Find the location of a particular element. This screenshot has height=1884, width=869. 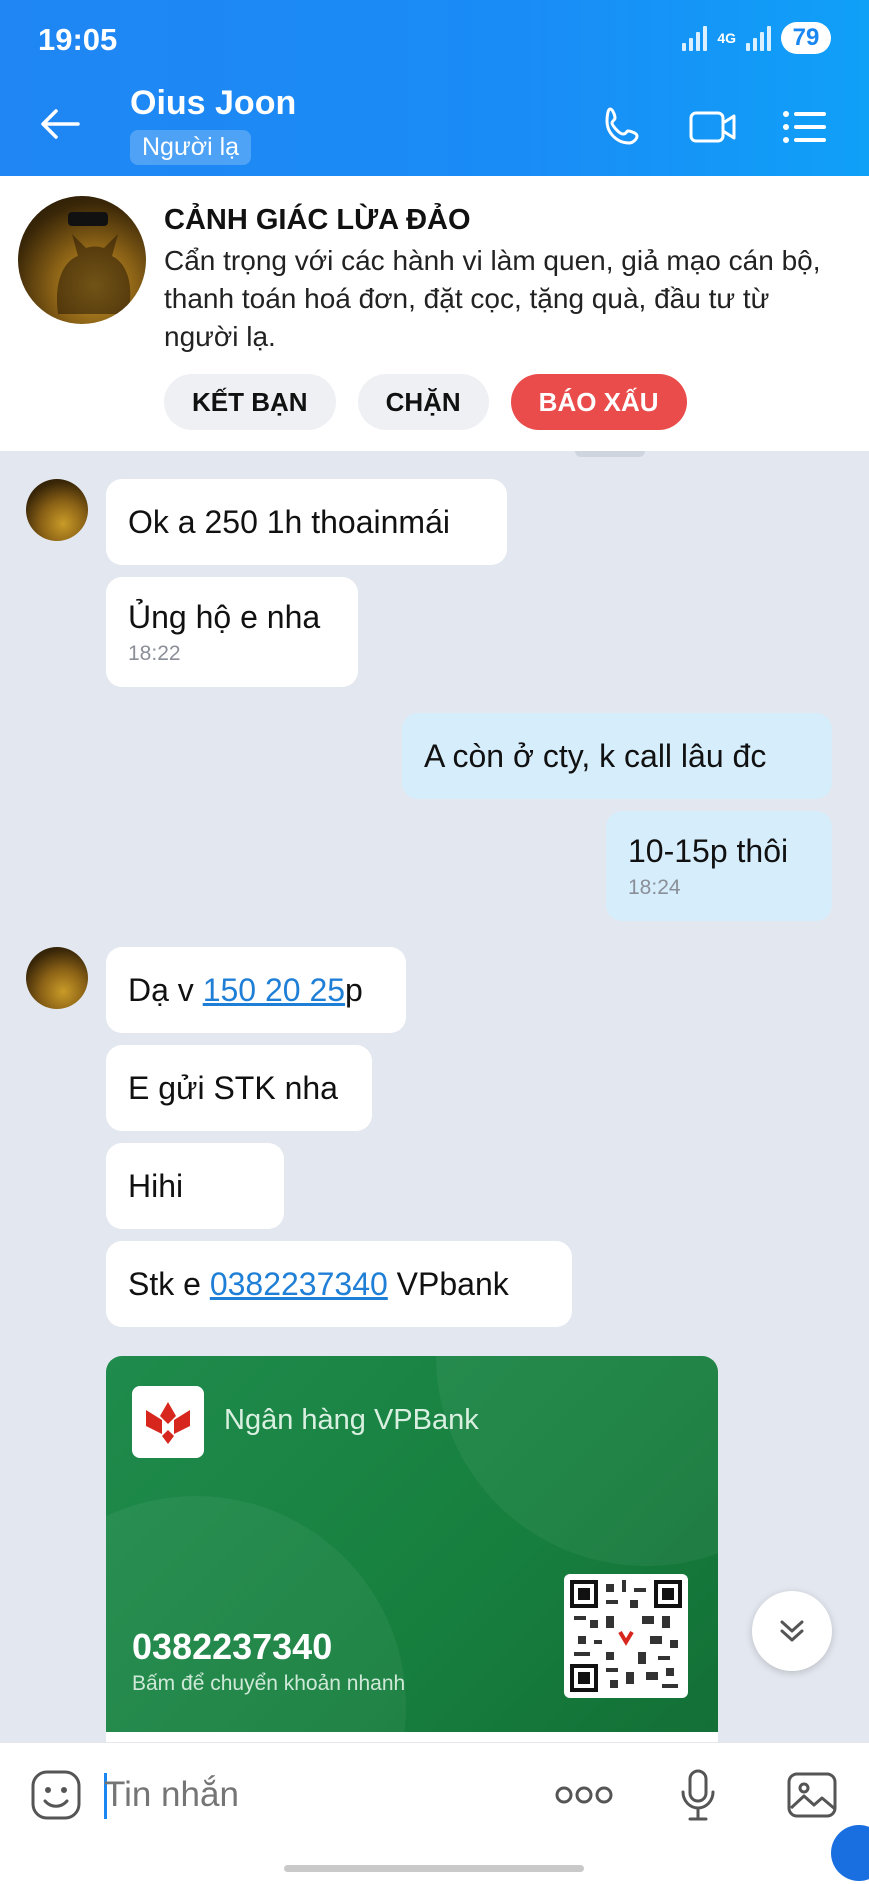

message-bubble: Ok a 250 1h thoainmái is located at coordinates (306, 522).